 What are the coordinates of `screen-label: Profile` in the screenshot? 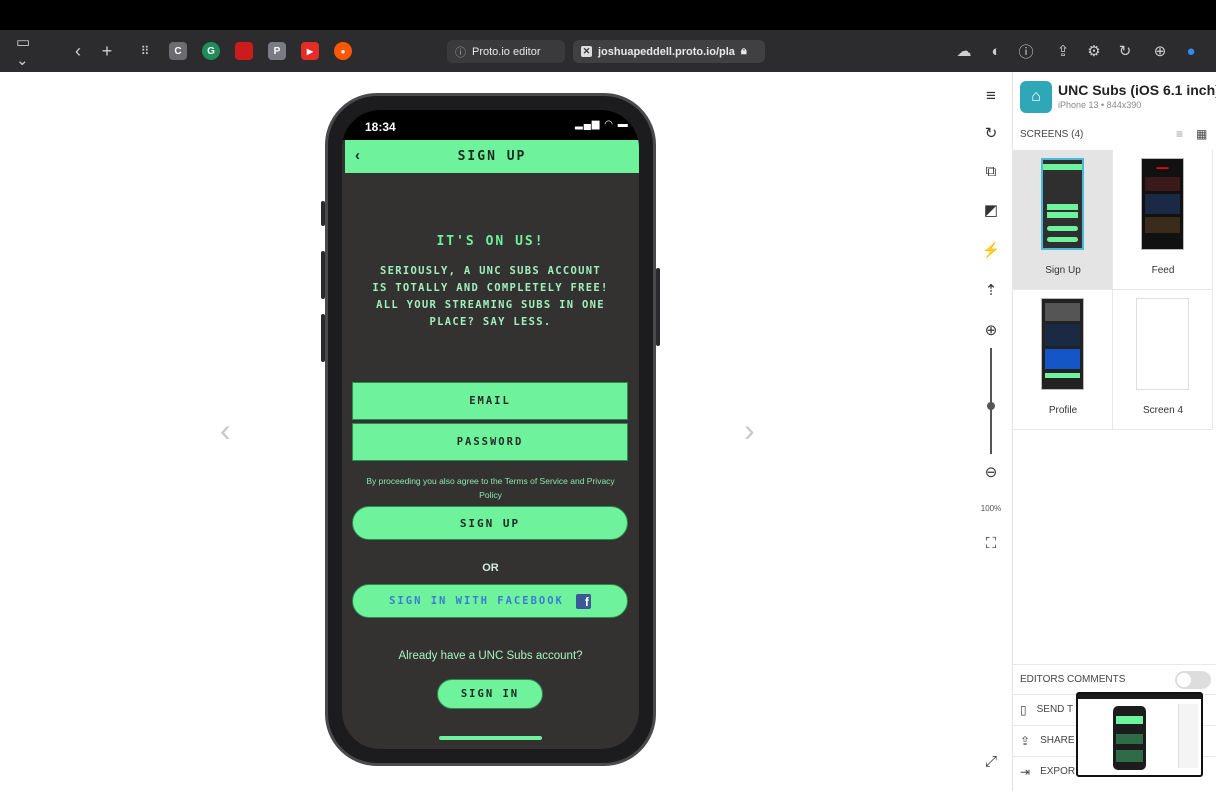 It's located at (1063, 410).